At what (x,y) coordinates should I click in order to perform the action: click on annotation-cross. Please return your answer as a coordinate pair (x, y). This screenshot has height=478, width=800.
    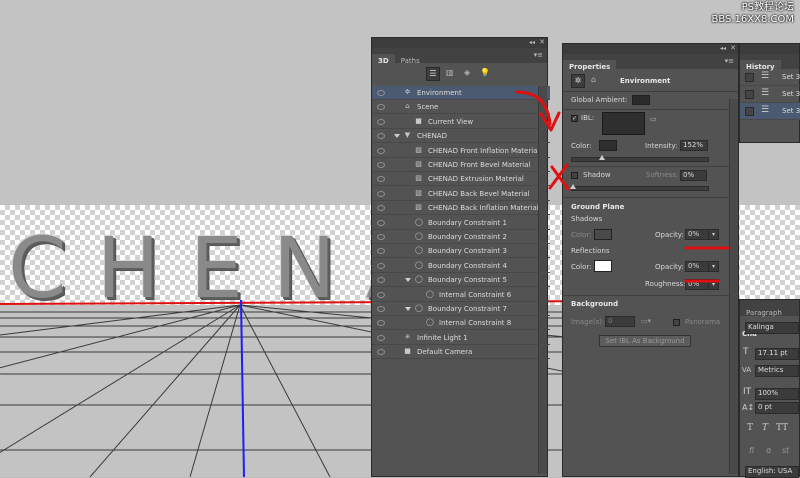
    Looking at the image, I should click on (559, 177).